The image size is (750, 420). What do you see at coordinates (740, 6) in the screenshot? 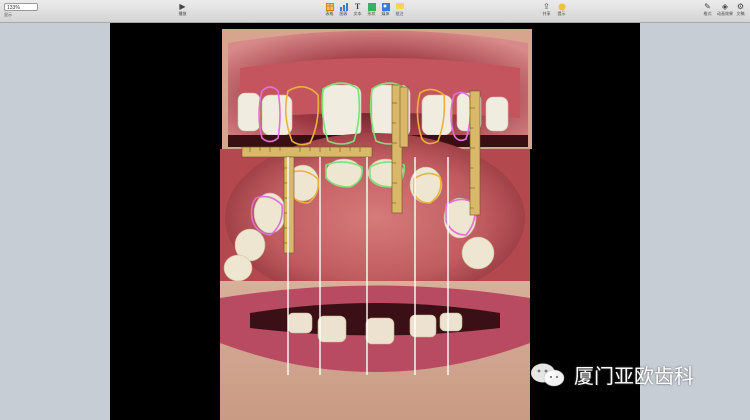
I see `document-icon: ⚙` at bounding box center [740, 6].